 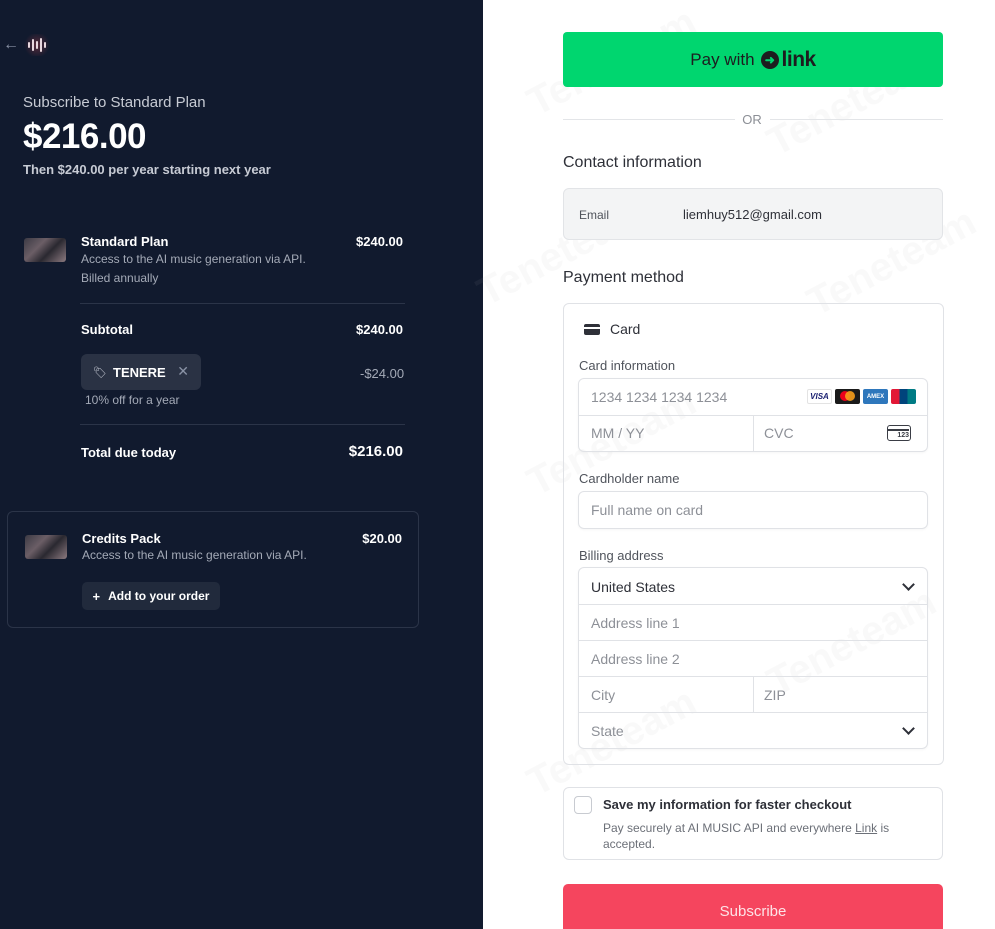 What do you see at coordinates (379, 241) in the screenshot?
I see `plan-price: $240.00` at bounding box center [379, 241].